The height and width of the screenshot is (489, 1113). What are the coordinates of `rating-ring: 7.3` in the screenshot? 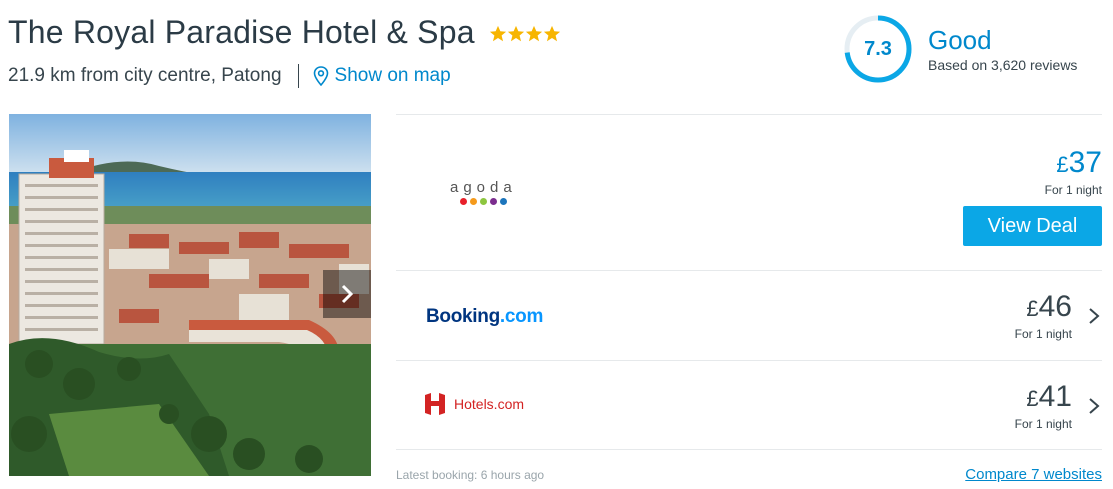 It's located at (878, 49).